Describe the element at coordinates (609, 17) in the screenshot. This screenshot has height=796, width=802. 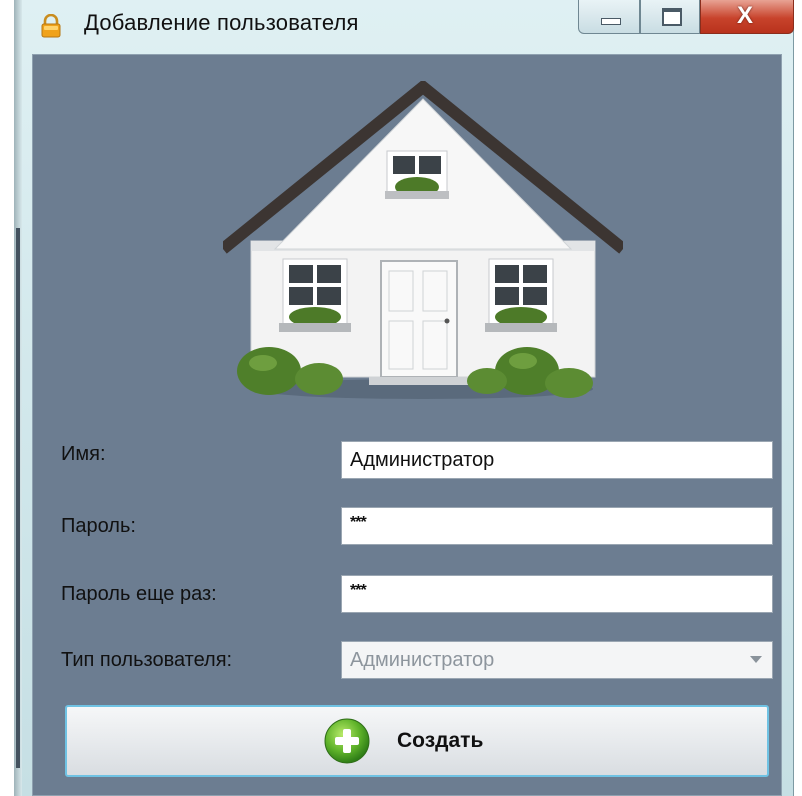
I see `minimize-button` at that location.